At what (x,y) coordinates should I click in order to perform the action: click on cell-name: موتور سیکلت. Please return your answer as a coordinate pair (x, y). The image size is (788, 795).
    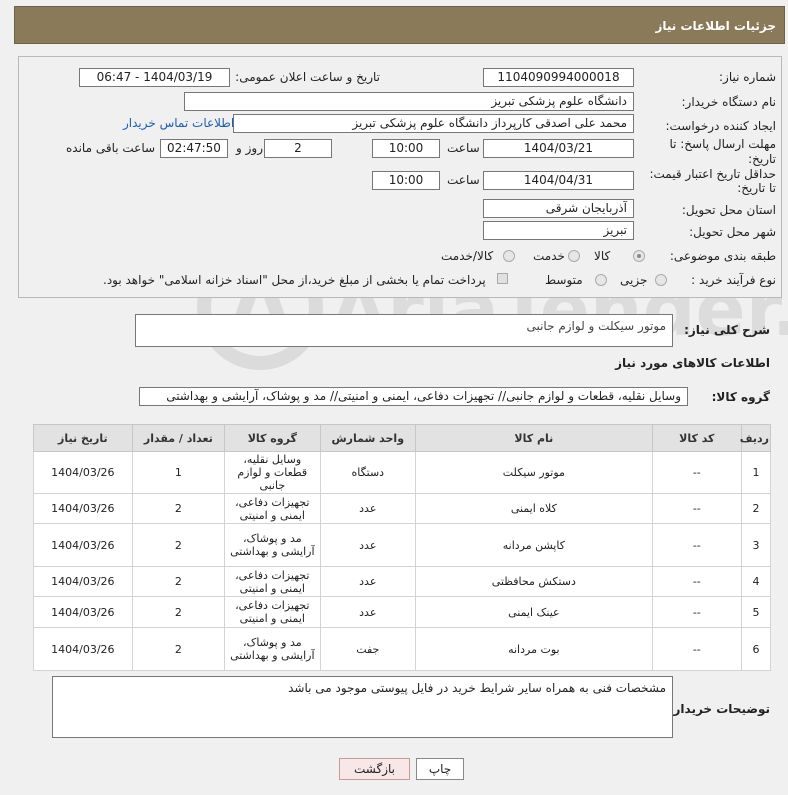
    Looking at the image, I should click on (534, 472).